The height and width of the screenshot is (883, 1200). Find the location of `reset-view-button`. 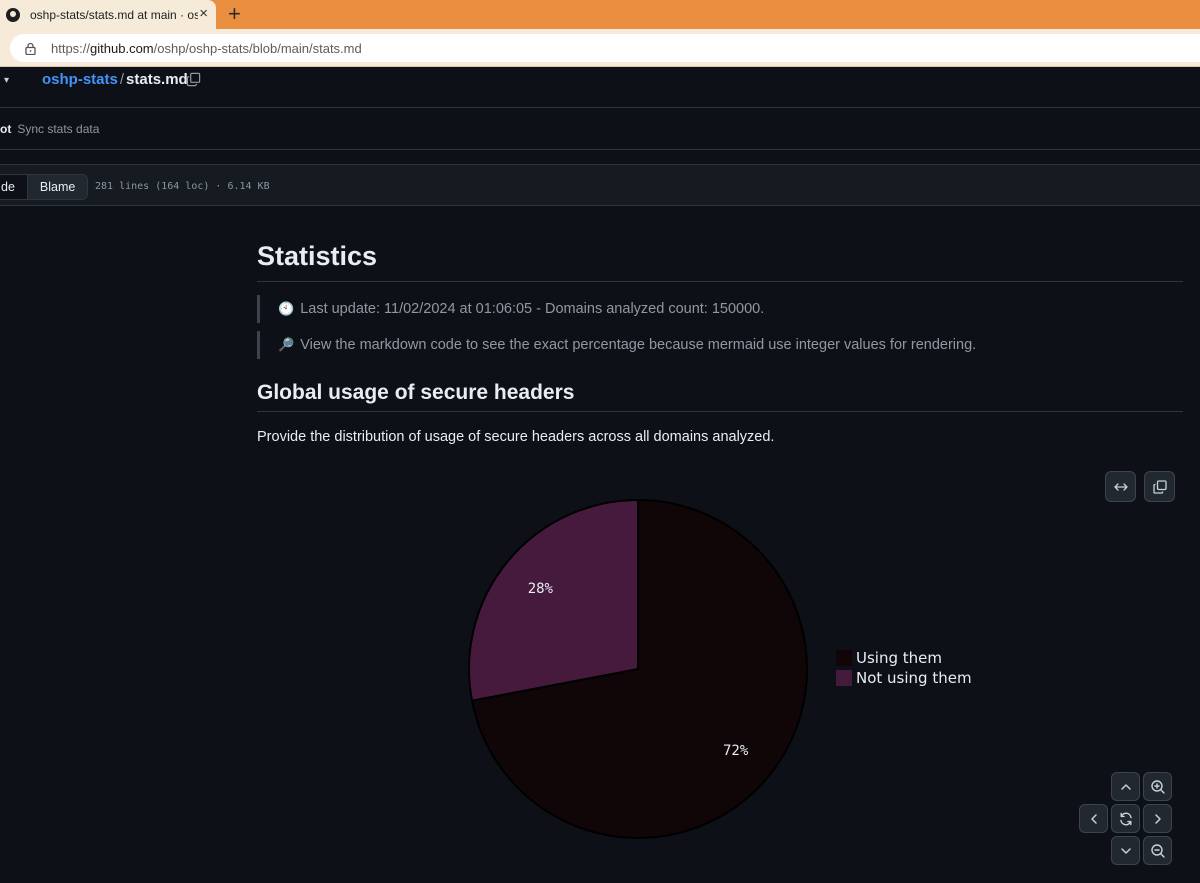

reset-view-button is located at coordinates (1125, 818).